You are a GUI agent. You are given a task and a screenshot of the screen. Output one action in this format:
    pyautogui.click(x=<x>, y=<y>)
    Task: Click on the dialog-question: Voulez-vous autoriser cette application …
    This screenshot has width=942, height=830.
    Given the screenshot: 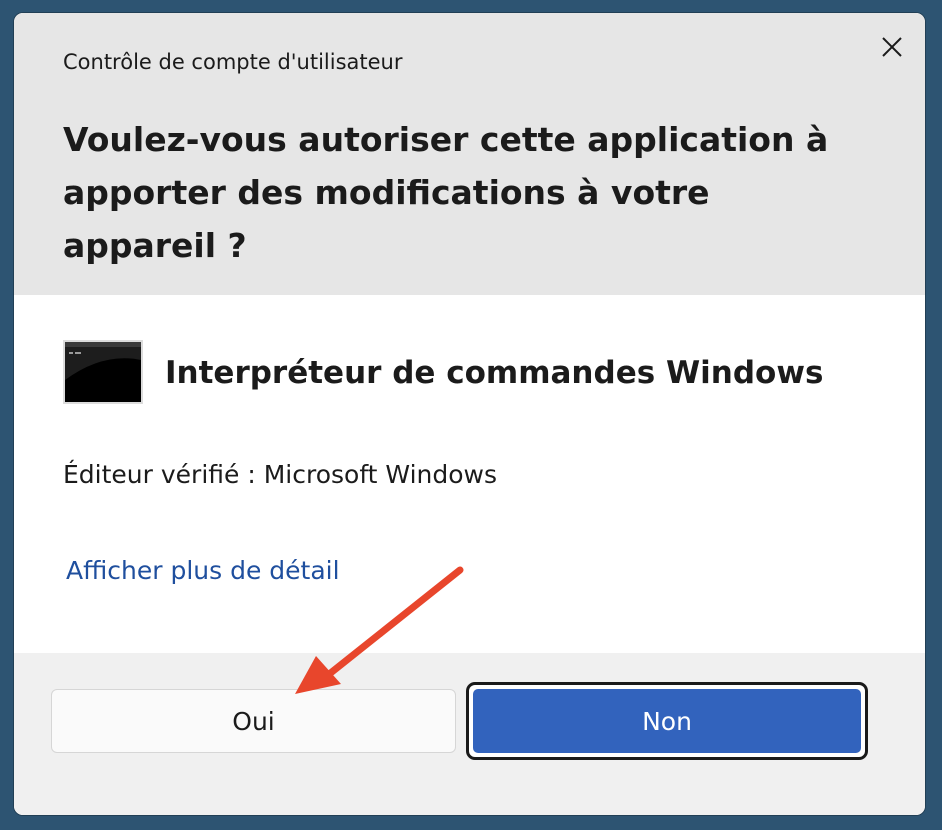 What is the action you would take?
    pyautogui.click(x=446, y=192)
    